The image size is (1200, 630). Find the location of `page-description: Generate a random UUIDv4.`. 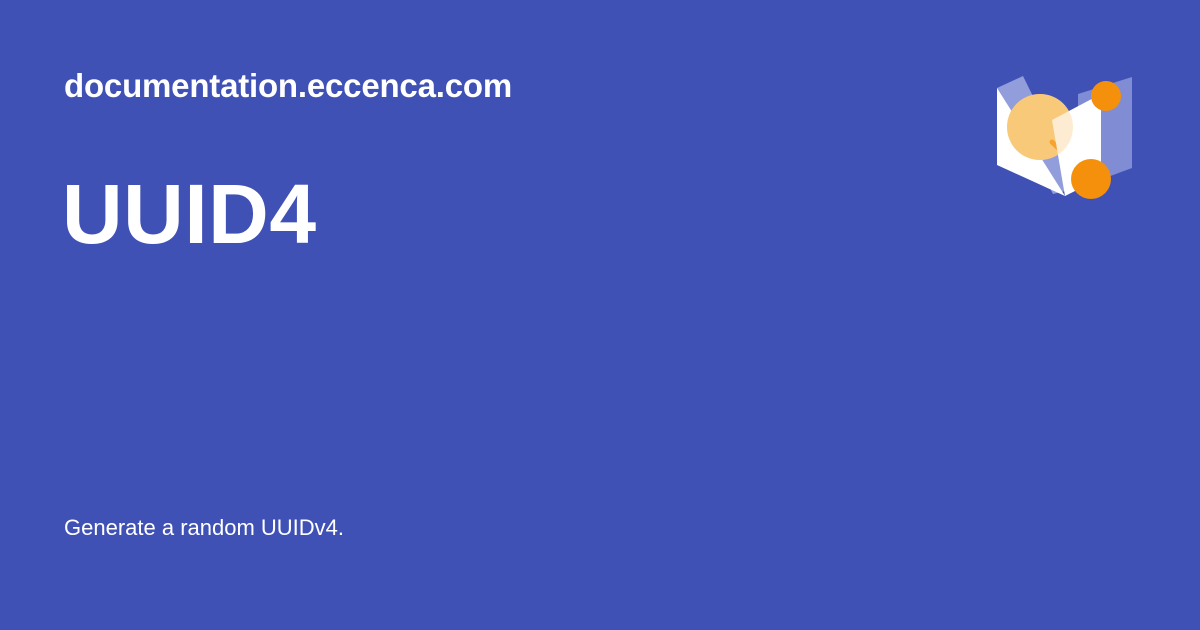

page-description: Generate a random UUIDv4. is located at coordinates (204, 527).